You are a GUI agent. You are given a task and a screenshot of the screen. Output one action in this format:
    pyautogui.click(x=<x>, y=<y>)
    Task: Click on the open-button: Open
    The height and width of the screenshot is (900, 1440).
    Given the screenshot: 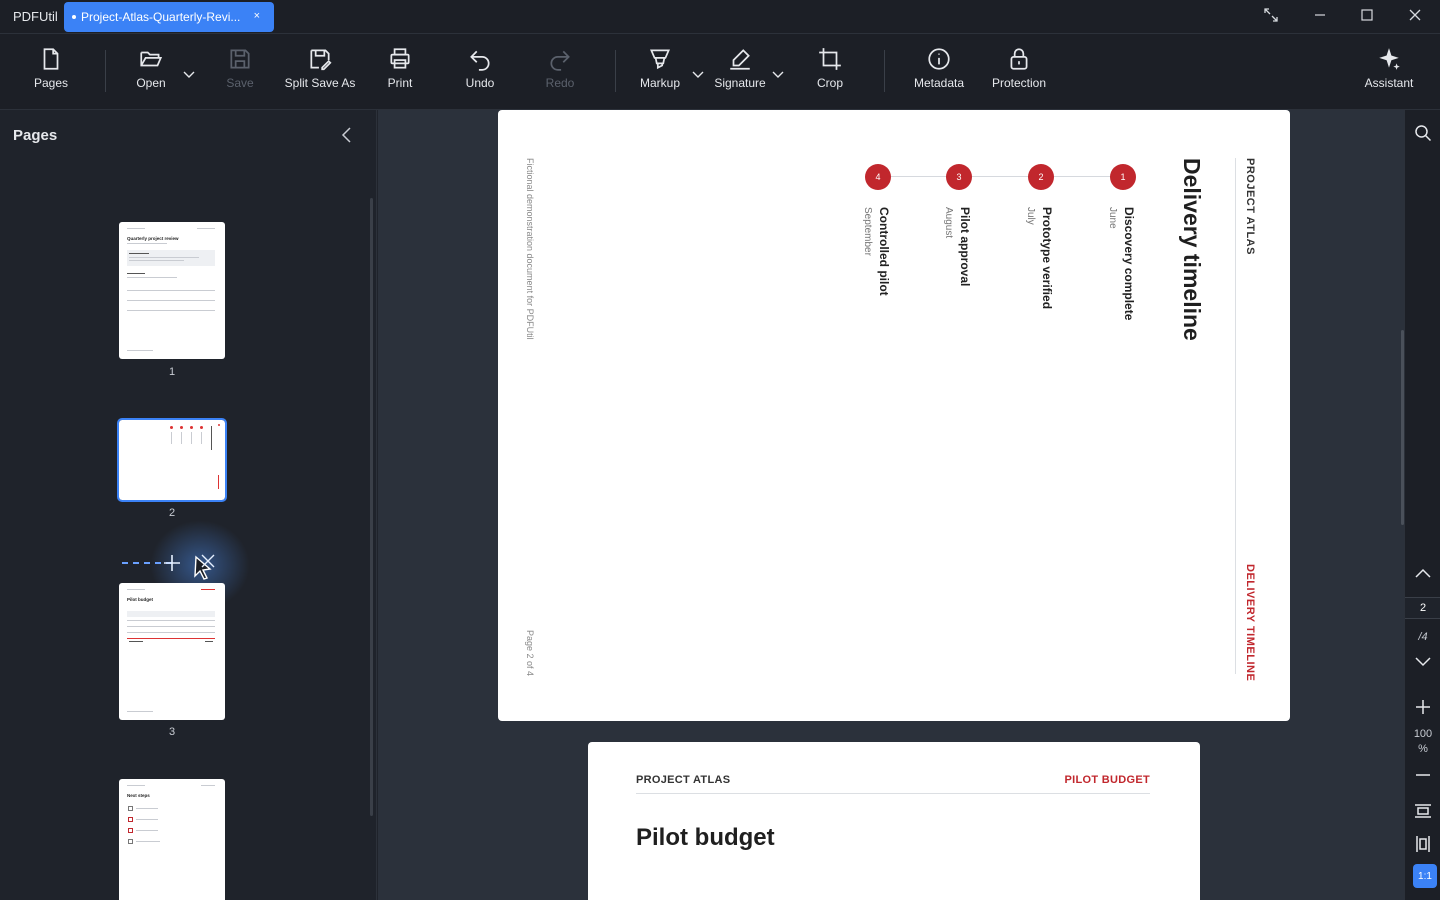 What is the action you would take?
    pyautogui.click(x=151, y=71)
    